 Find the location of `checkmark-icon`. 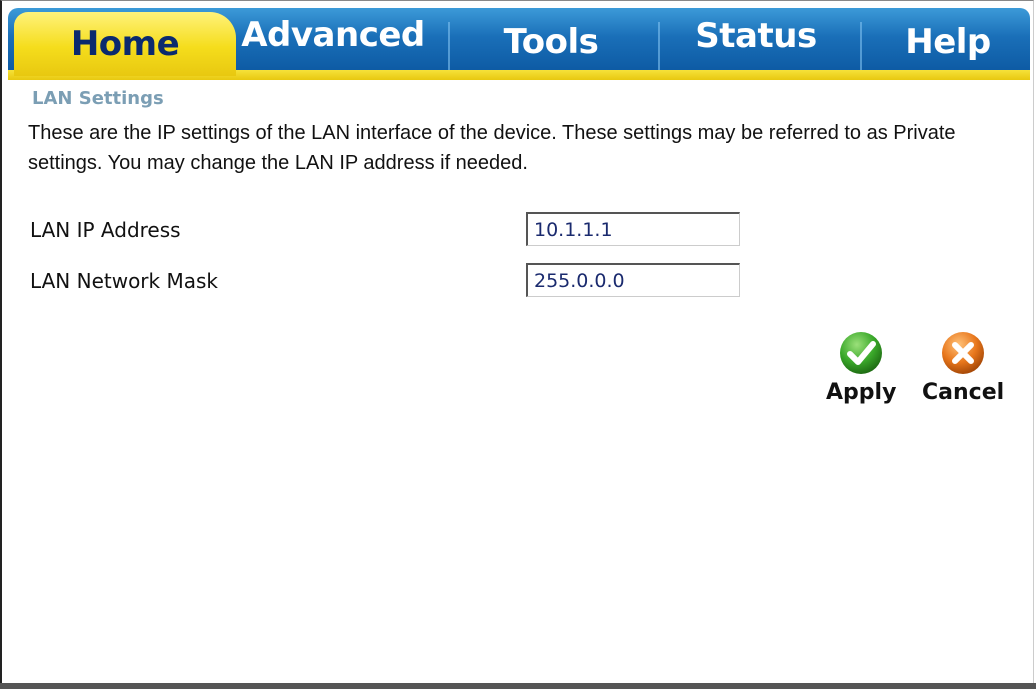

checkmark-icon is located at coordinates (861, 353).